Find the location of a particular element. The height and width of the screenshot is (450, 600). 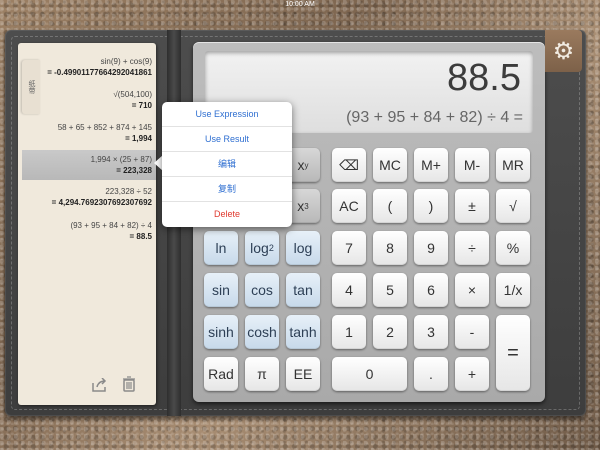

trash-icon is located at coordinates (129, 385).